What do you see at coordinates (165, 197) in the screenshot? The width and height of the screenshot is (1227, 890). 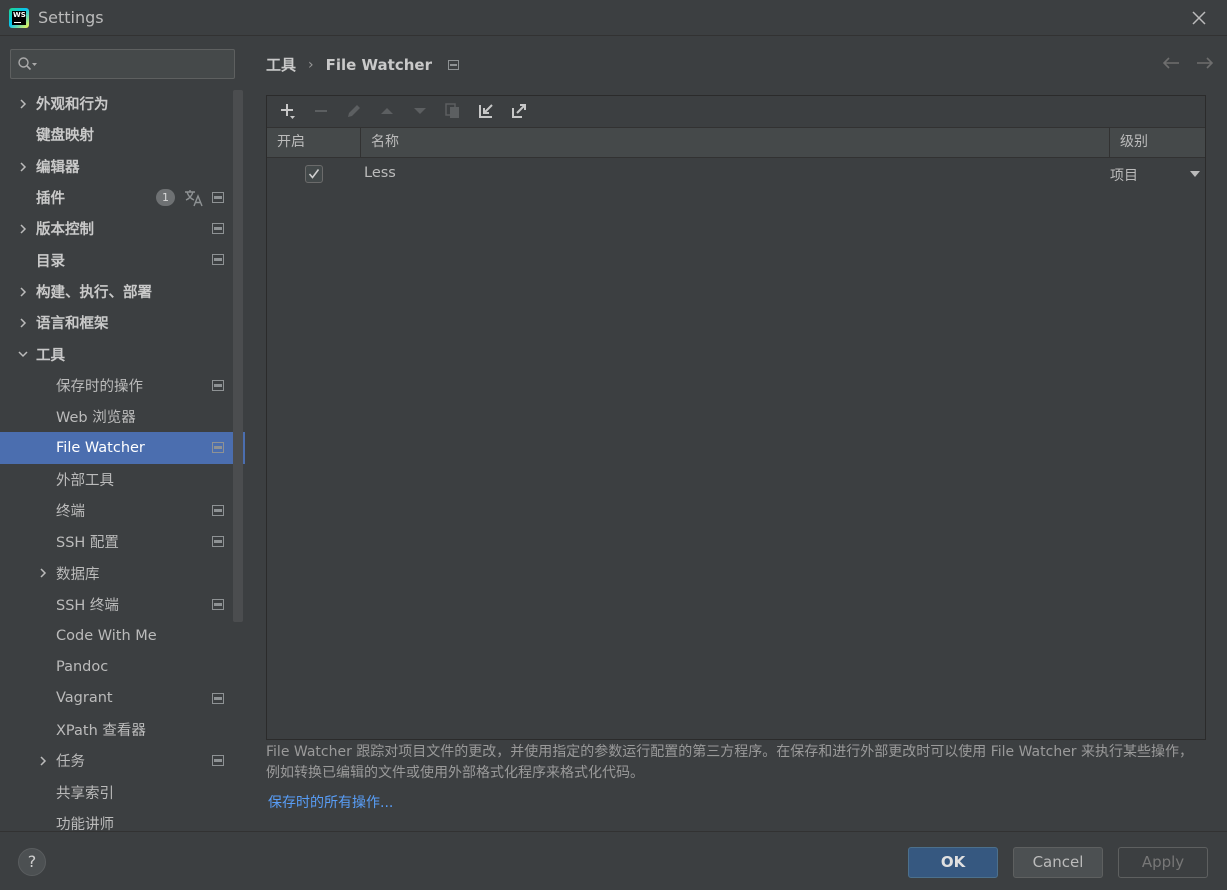 I see `update-count-badge: 1` at bounding box center [165, 197].